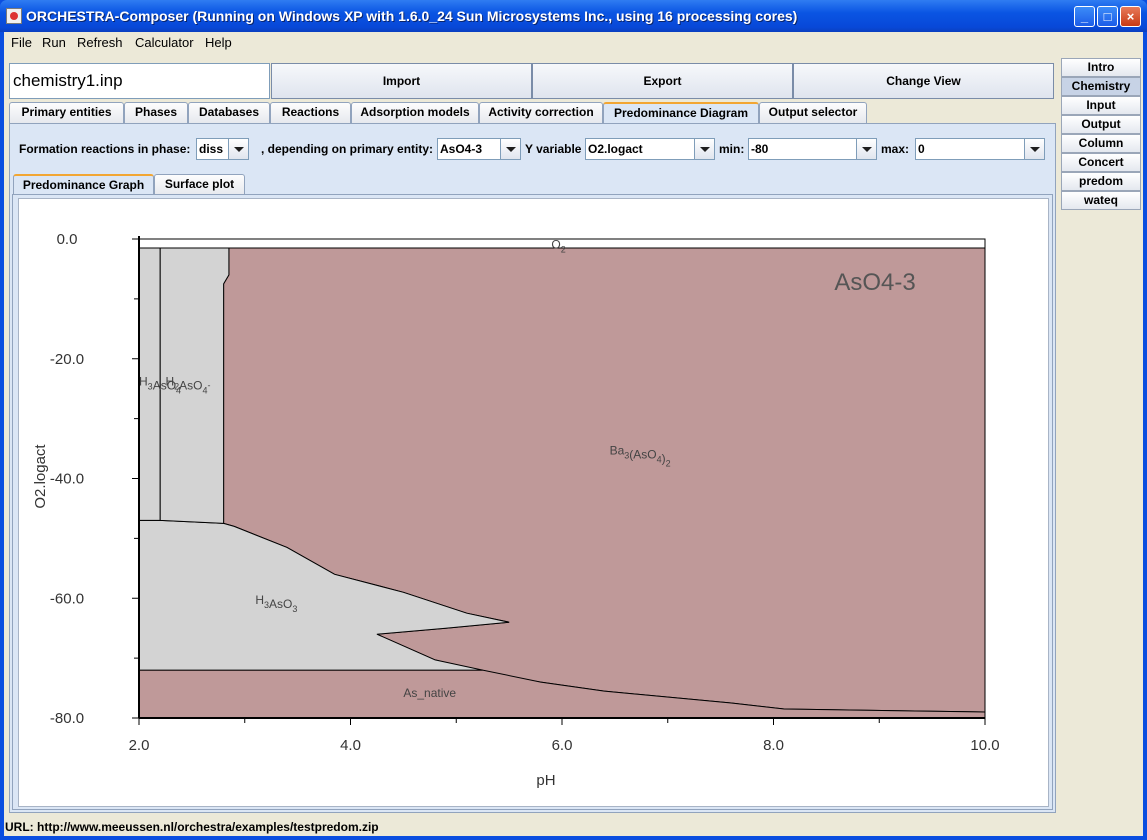  What do you see at coordinates (760, 149) in the screenshot?
I see `min-select-value: -80` at bounding box center [760, 149].